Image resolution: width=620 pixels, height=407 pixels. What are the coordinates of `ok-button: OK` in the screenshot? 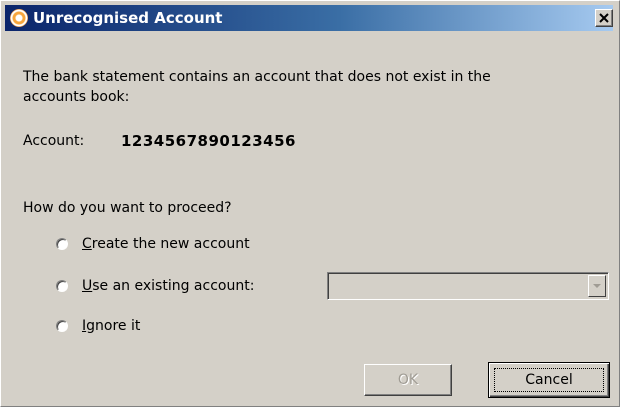 It's located at (408, 380).